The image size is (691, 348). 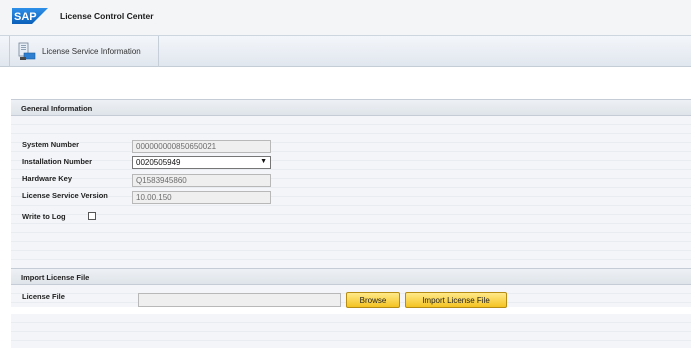 I want to click on section-header-general: General Information, so click(x=351, y=107).